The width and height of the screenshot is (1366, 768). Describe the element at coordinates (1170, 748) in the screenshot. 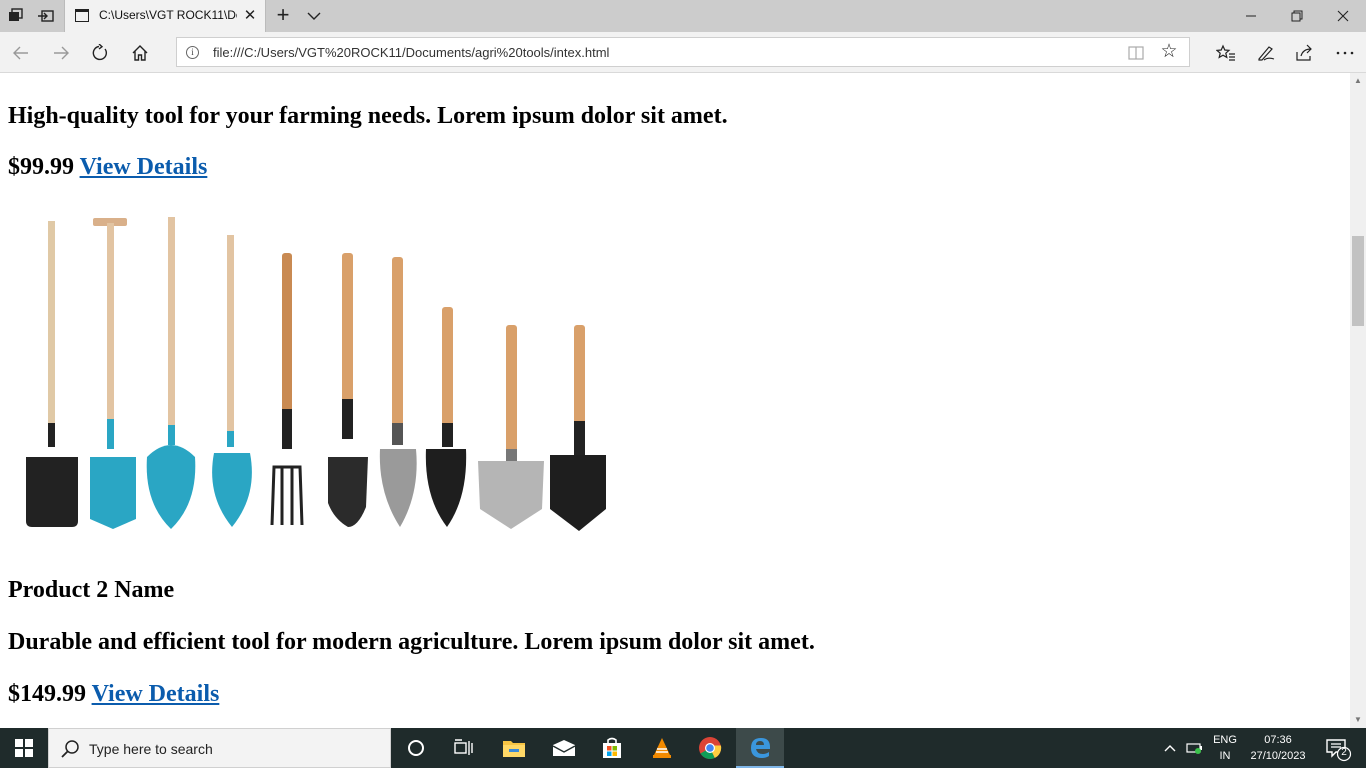

I see `show-hidden-icons-chevron-icon` at that location.